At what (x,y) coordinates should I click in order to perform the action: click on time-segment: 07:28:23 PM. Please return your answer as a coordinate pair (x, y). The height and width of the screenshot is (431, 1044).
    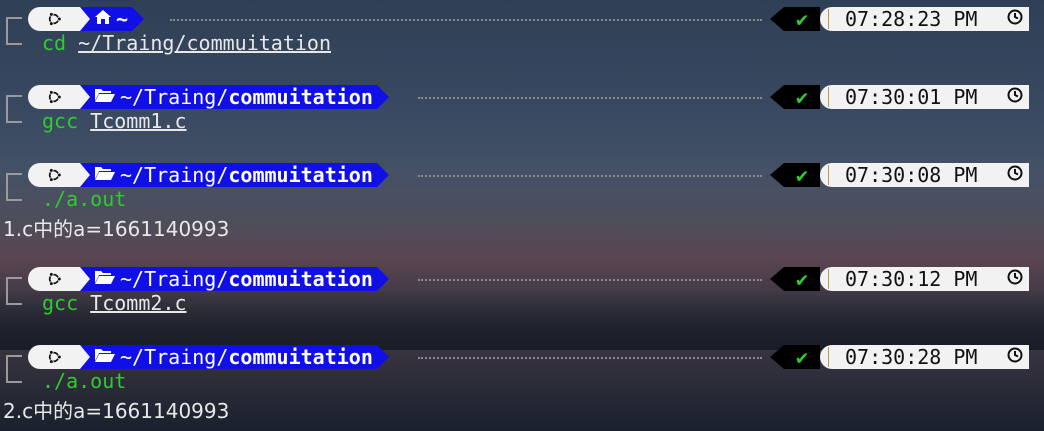
    Looking at the image, I should click on (924, 19).